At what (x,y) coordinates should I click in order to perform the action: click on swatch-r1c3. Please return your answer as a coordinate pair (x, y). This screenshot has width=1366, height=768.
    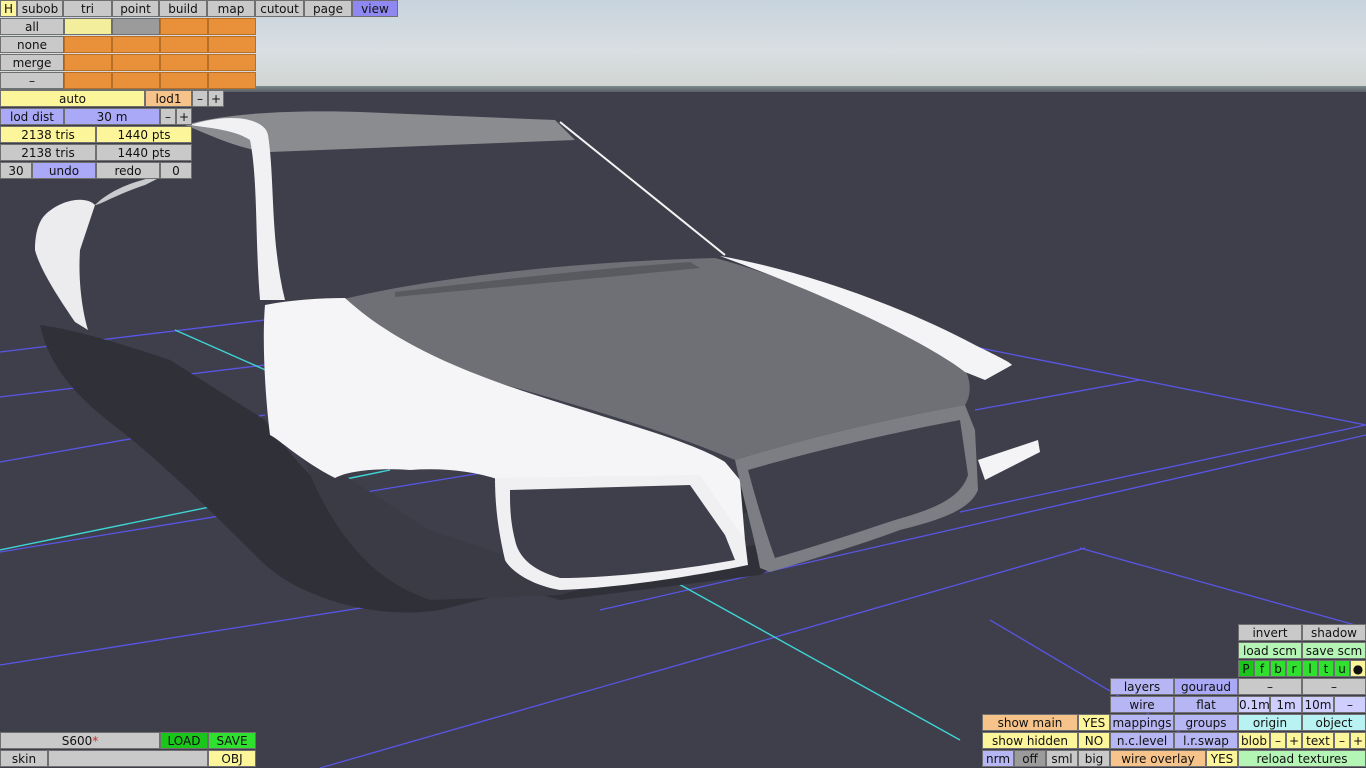
    Looking at the image, I should click on (184, 26).